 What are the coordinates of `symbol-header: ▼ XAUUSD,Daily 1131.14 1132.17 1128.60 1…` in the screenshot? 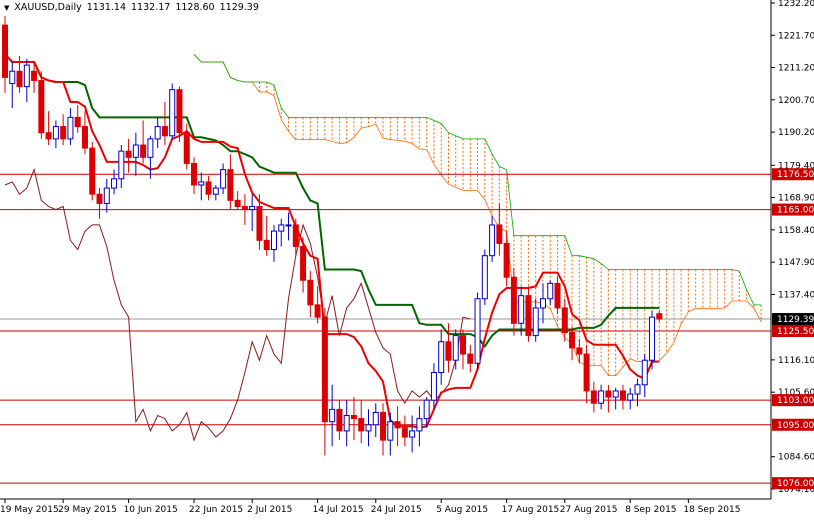 It's located at (131, 7).